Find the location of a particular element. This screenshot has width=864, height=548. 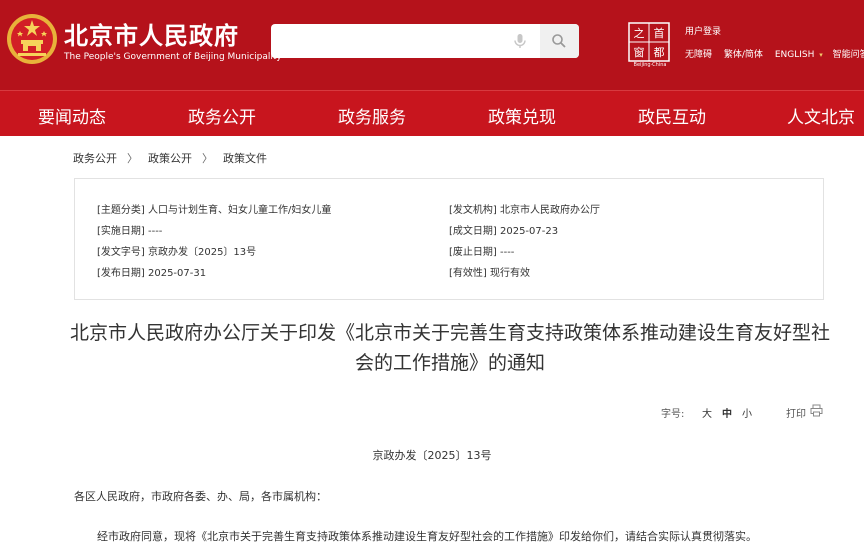

recipients-text: 各区人民政府，市政府各委、办、局，各市属机构： is located at coordinates (200, 496).